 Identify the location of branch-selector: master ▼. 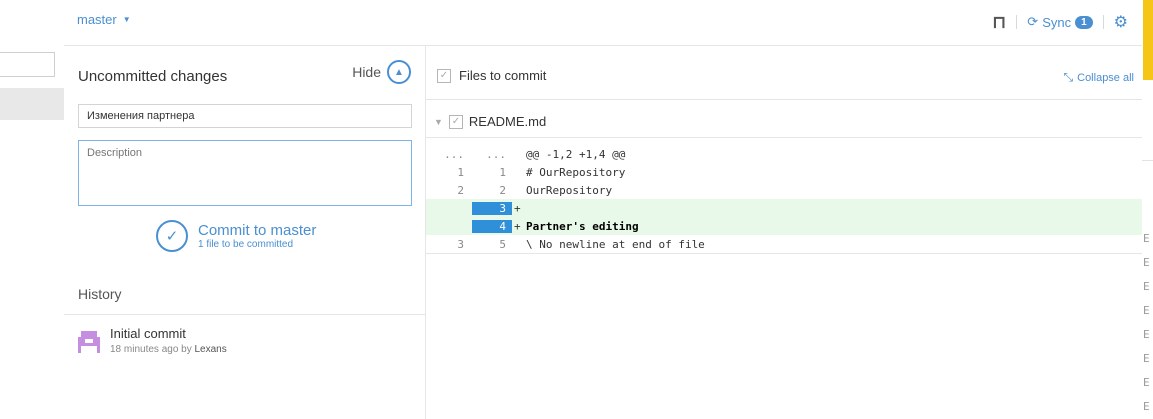
(104, 19).